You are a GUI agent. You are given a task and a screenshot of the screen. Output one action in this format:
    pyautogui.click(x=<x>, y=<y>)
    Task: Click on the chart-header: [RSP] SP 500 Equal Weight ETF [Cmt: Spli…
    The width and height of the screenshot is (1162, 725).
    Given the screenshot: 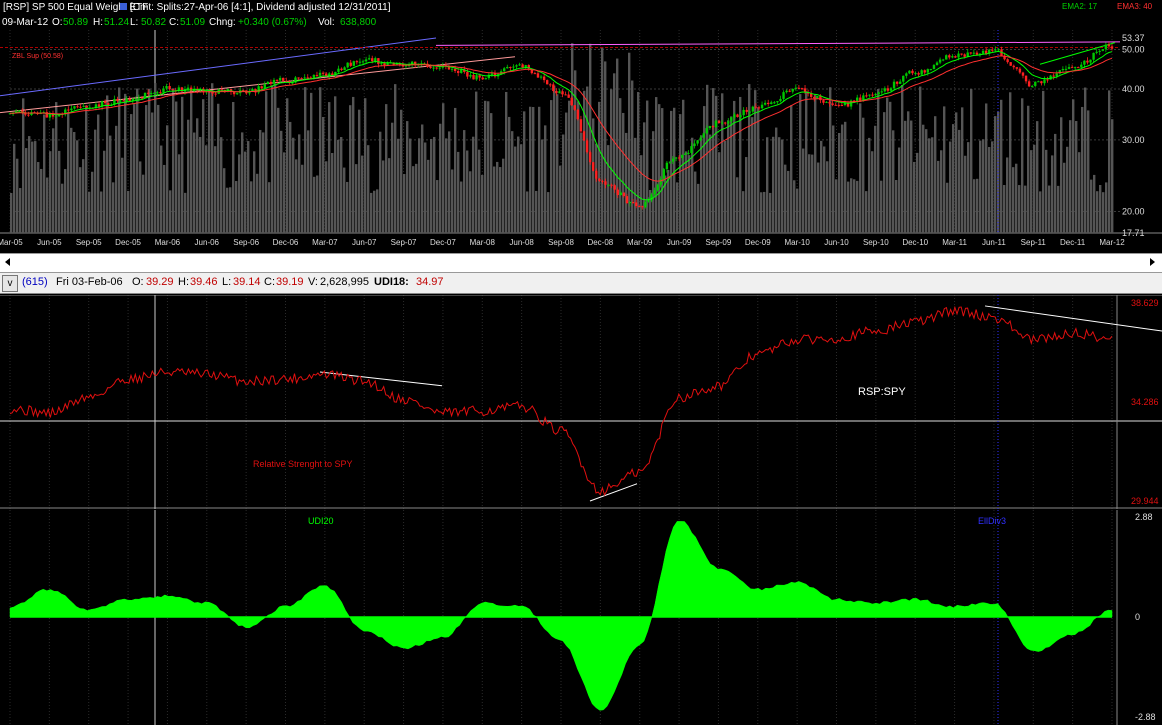 What is the action you would take?
    pyautogui.click(x=581, y=8)
    